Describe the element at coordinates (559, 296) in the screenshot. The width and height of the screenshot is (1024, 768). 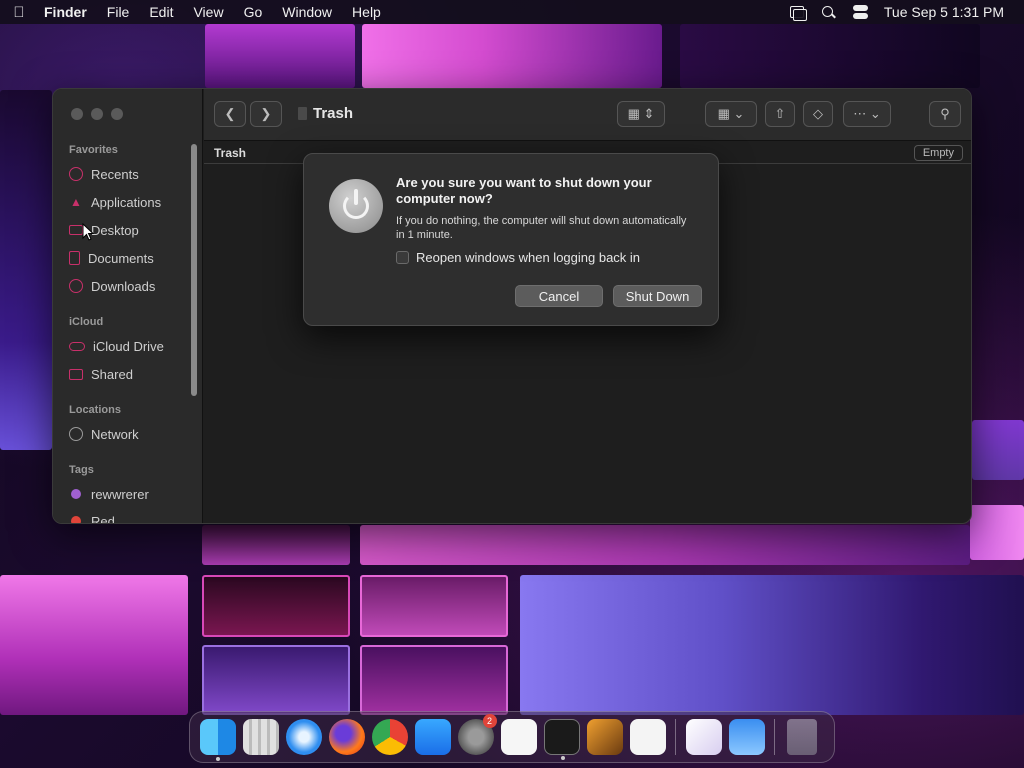
I see `cancel-button: Cancel` at that location.